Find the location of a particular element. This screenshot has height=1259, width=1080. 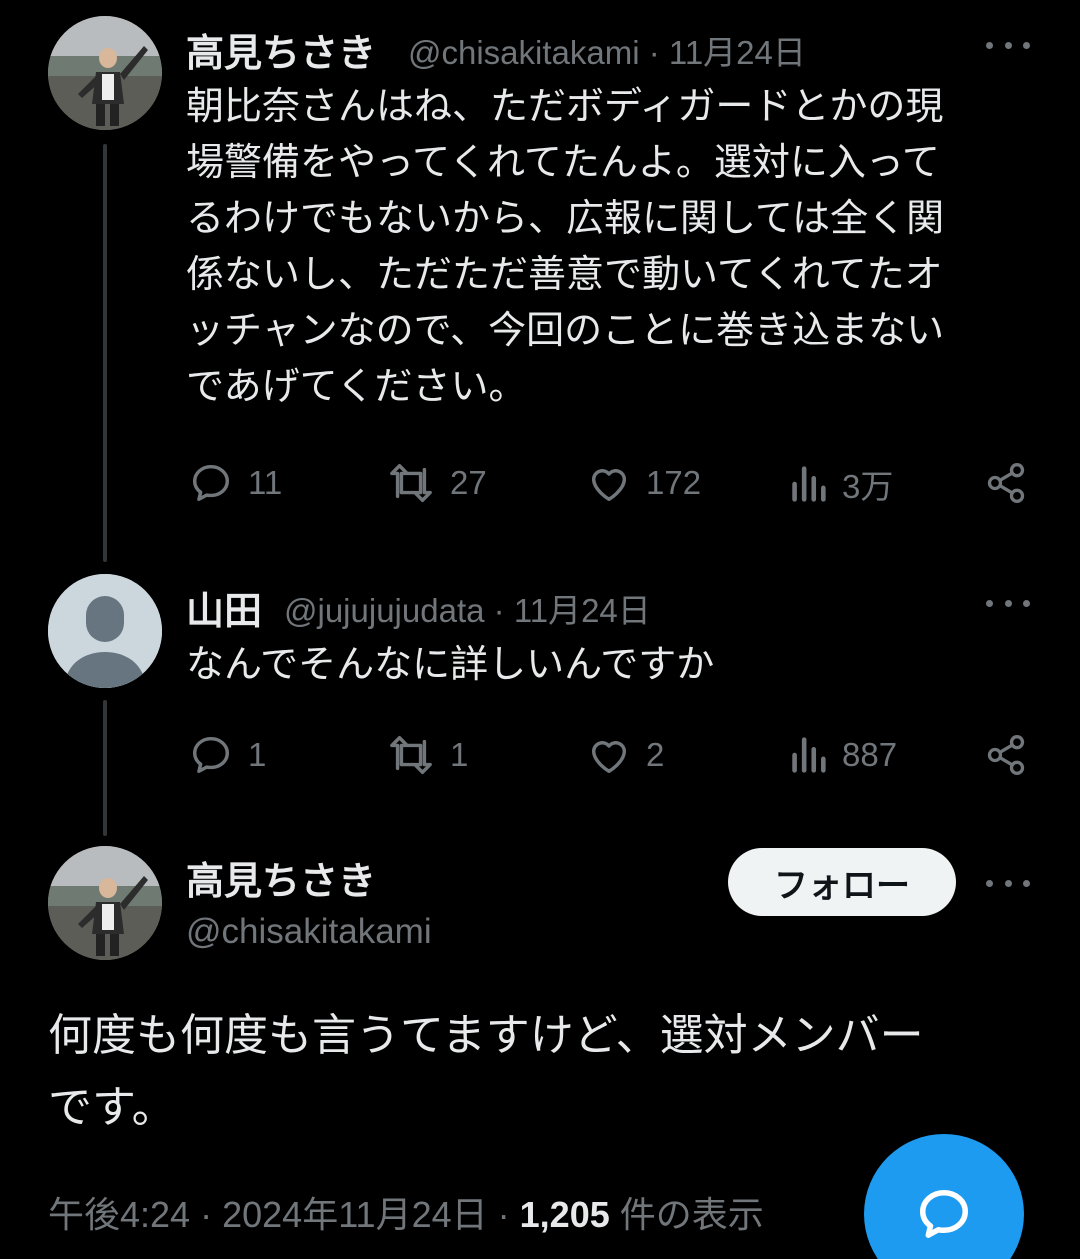

tweet-text: 何度も何度も言うてますけど、選対メンバー です。 is located at coordinates (543, 1072).